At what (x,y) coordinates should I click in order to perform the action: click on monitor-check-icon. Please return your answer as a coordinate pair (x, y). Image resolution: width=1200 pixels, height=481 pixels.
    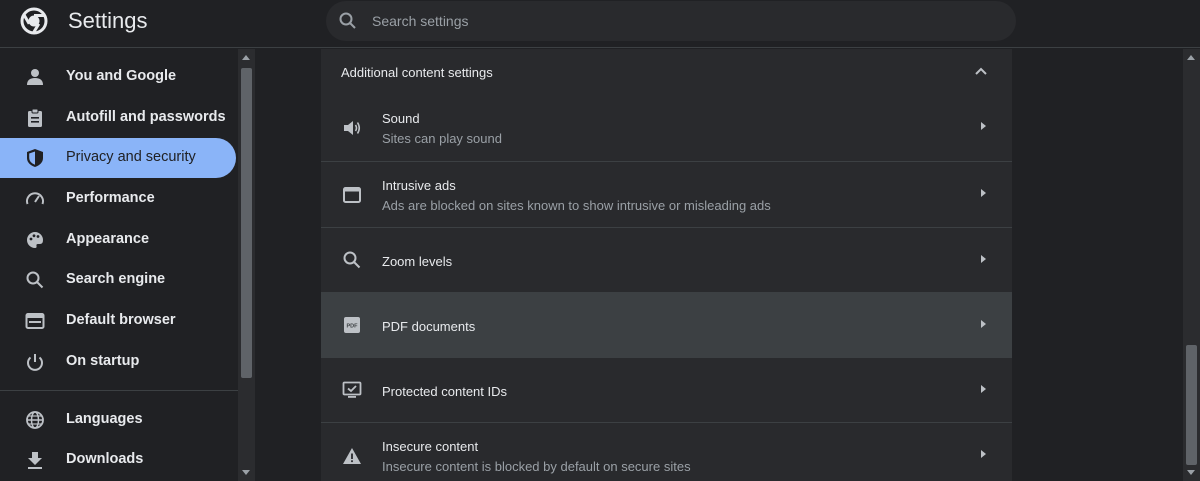
    Looking at the image, I should click on (352, 389).